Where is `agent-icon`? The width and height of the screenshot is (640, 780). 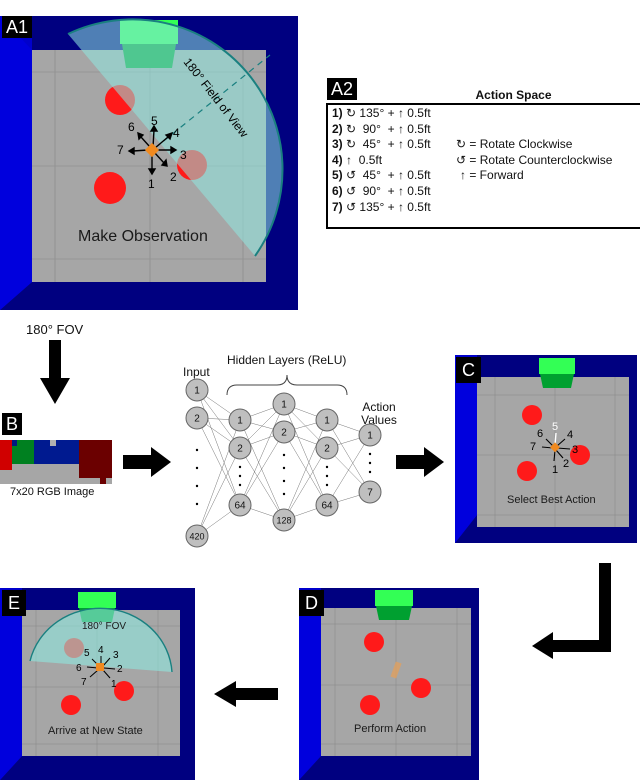
agent-icon is located at coordinates (100, 667).